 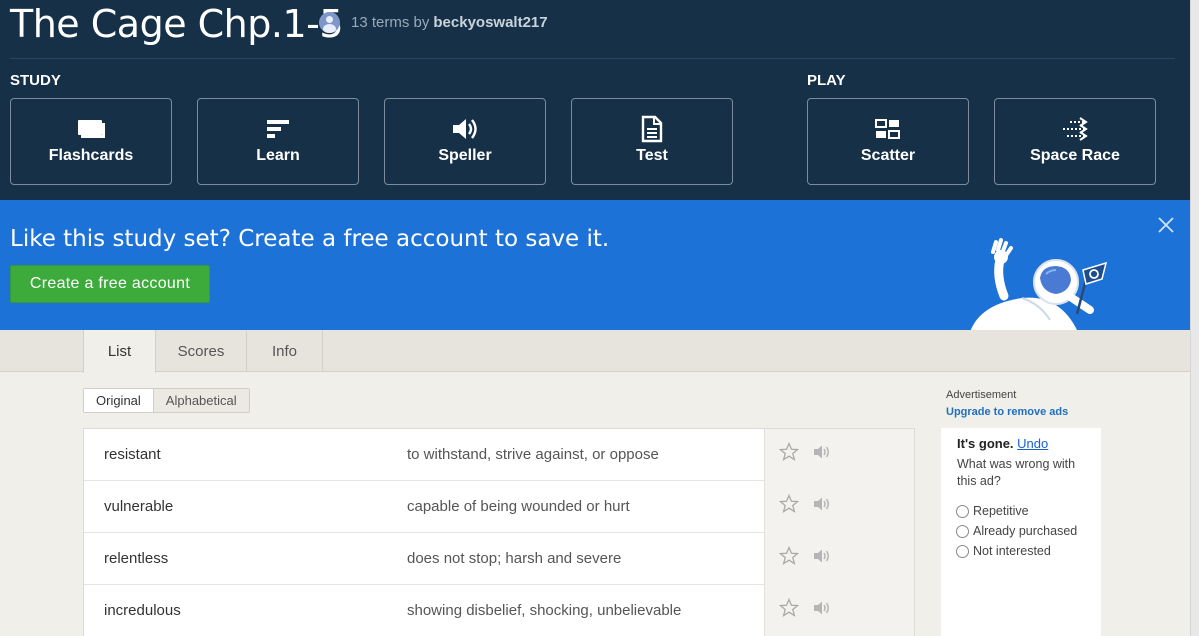 I want to click on ad-gone-text: It's gone. Undo, so click(x=1002, y=443).